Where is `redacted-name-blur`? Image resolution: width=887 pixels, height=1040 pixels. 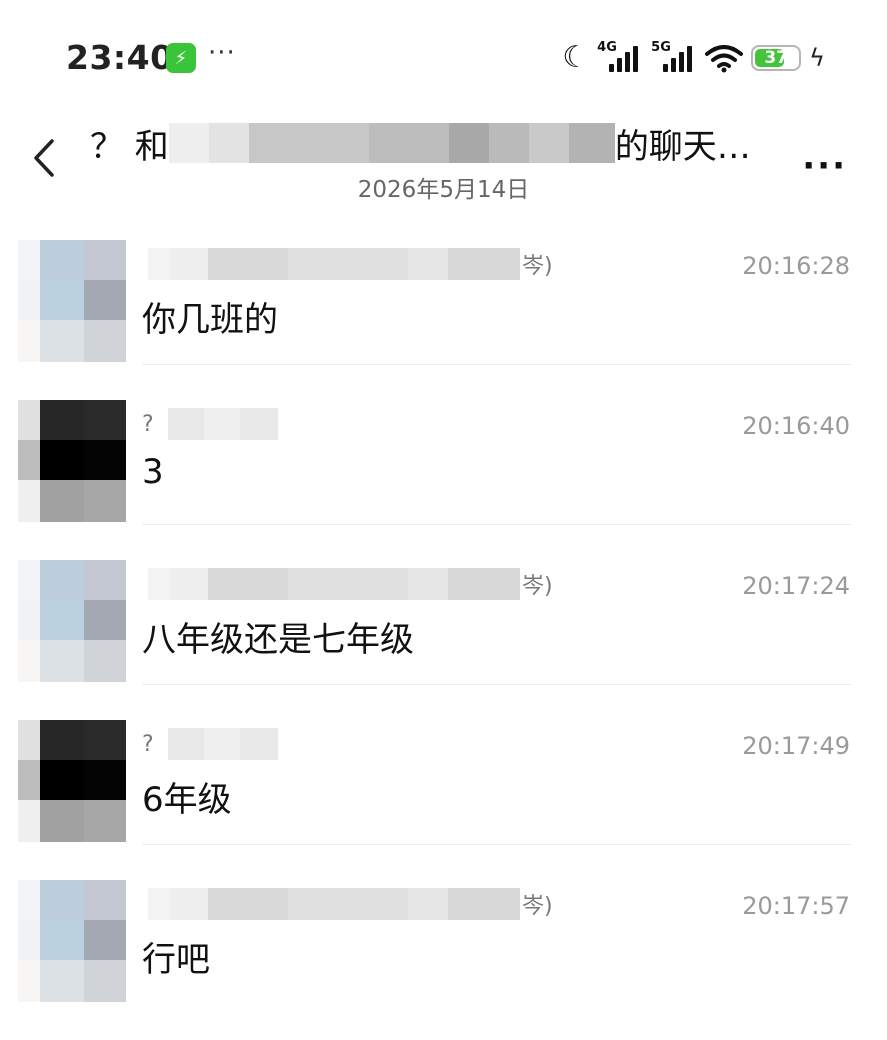 redacted-name-blur is located at coordinates (391, 143).